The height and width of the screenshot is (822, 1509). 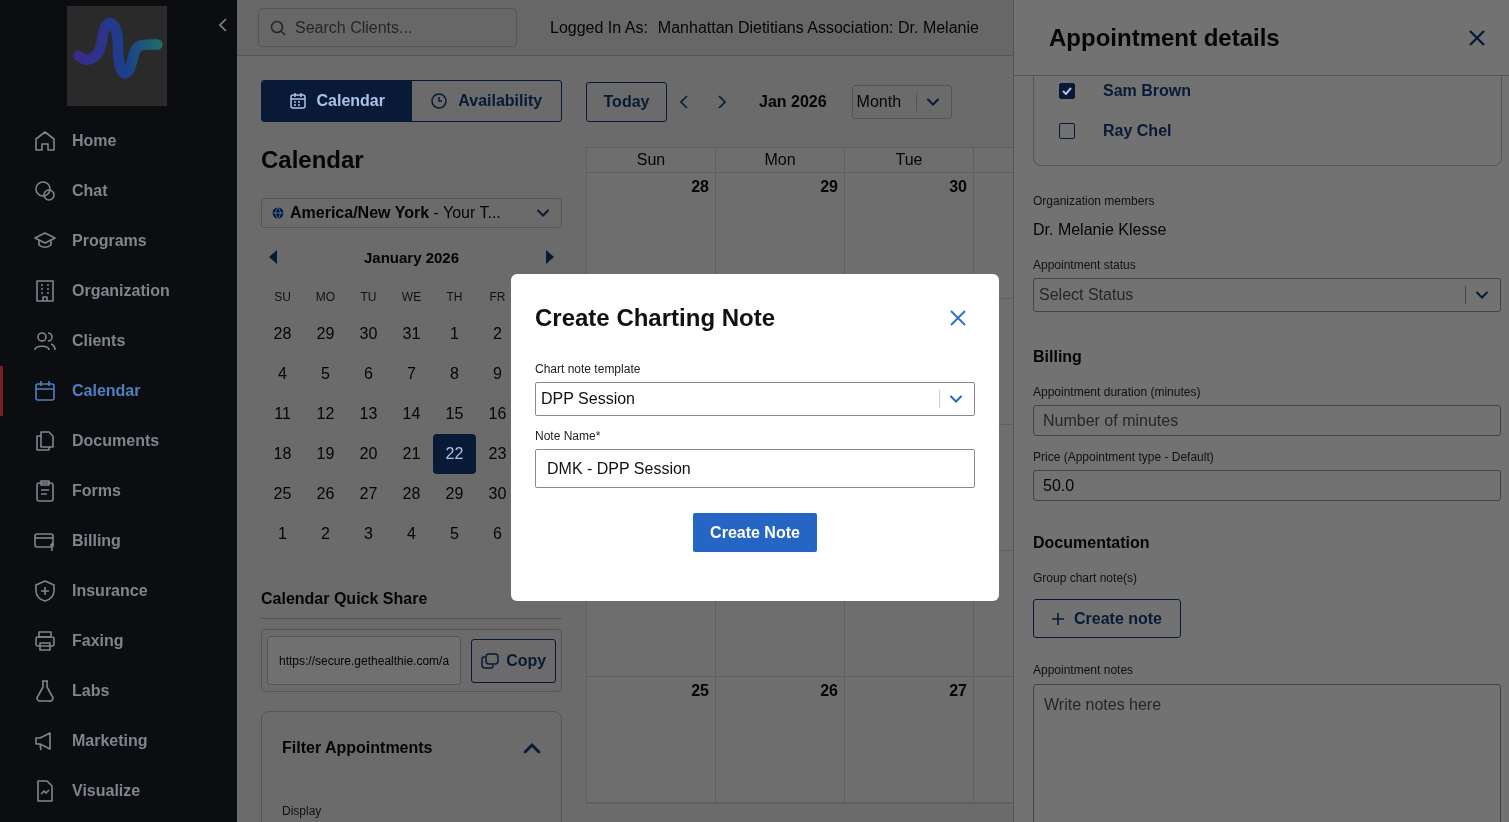 I want to click on clock-icon, so click(x=439, y=101).